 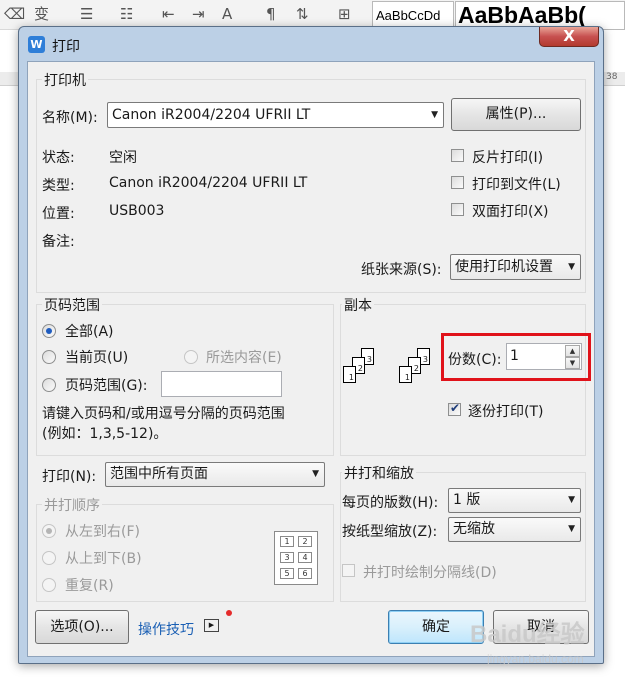 I want to click on print-what-select: 范围中所有页面 ▼, so click(x=215, y=474).